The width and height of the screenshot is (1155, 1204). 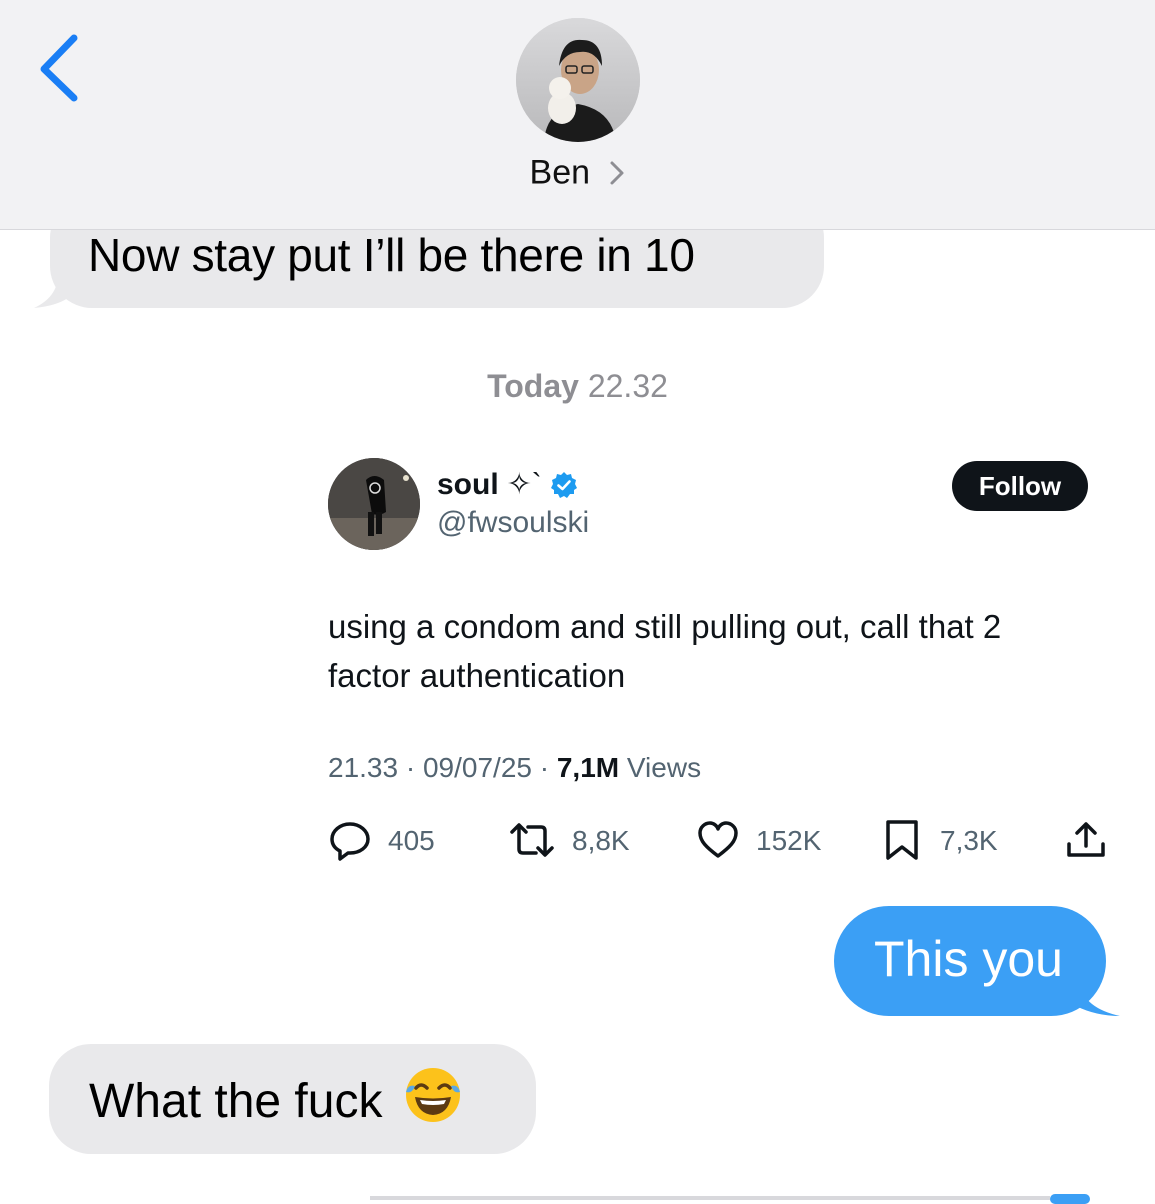 What do you see at coordinates (969, 840) in the screenshot?
I see `bookmark-count: 7,3K` at bounding box center [969, 840].